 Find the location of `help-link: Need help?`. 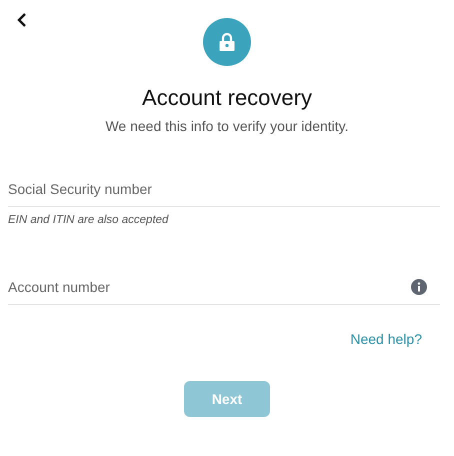

help-link: Need help? is located at coordinates (386, 339).